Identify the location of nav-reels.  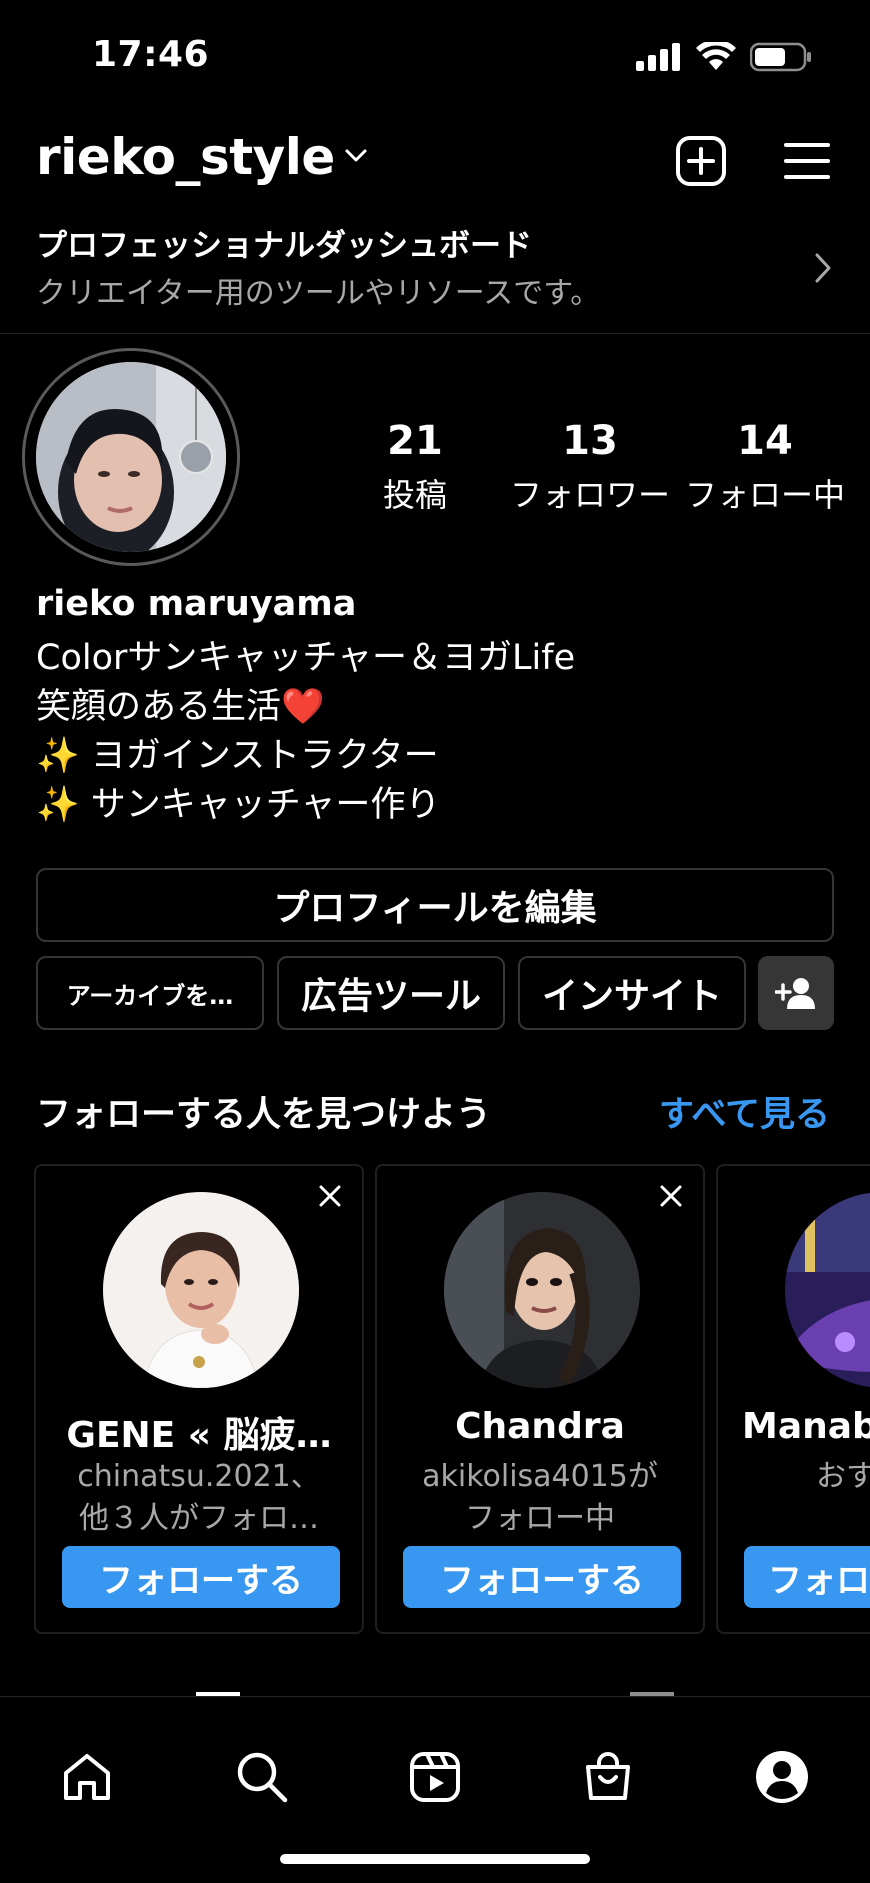
(435, 1777).